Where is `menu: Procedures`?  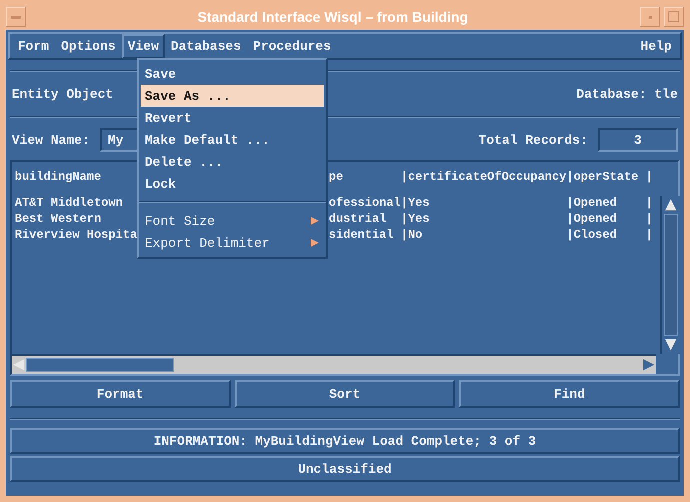 menu: Procedures is located at coordinates (292, 46).